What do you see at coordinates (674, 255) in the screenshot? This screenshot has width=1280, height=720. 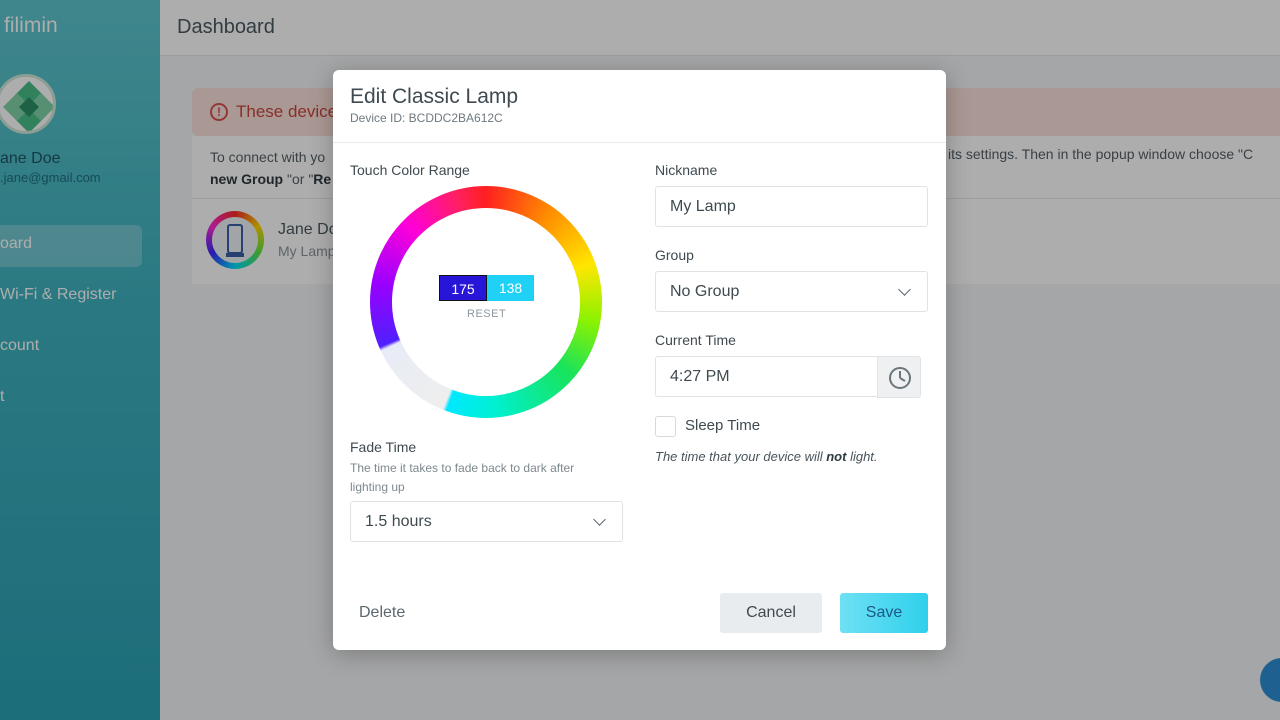 I see `group-label: Group` at bounding box center [674, 255].